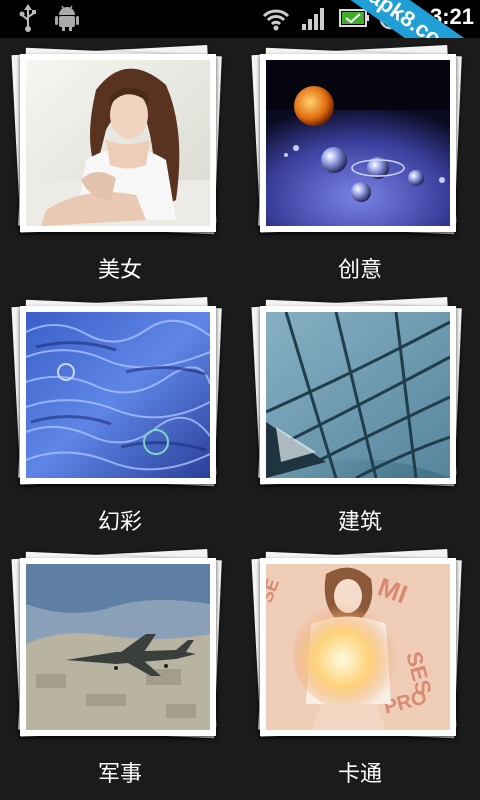  I want to click on category-label: 建筑, so click(359, 522).